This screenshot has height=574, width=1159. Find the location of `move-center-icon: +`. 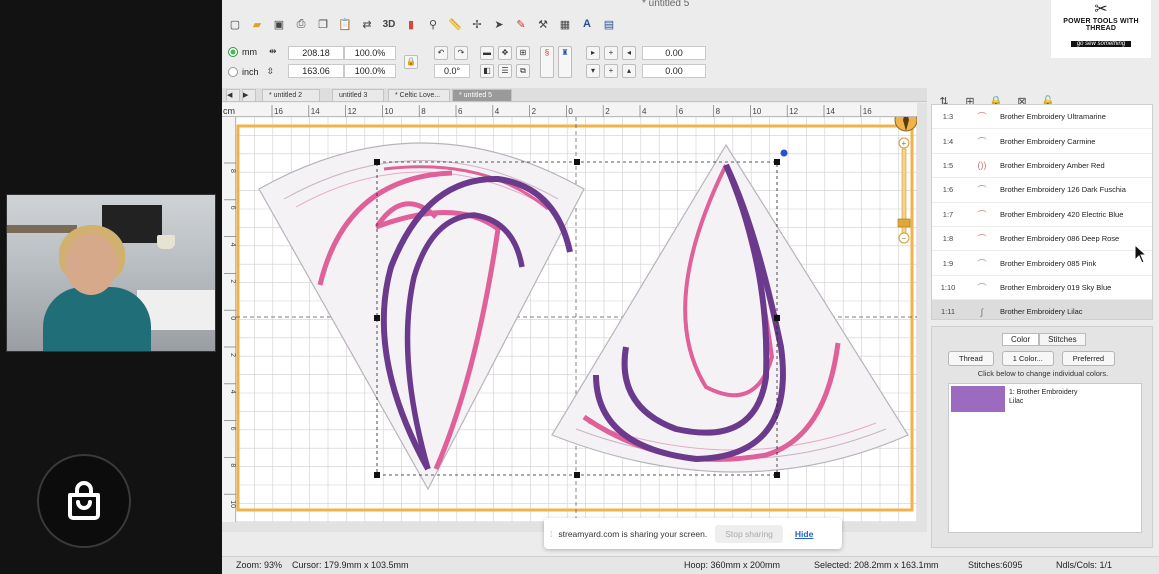

move-center-icon: + is located at coordinates (611, 53).